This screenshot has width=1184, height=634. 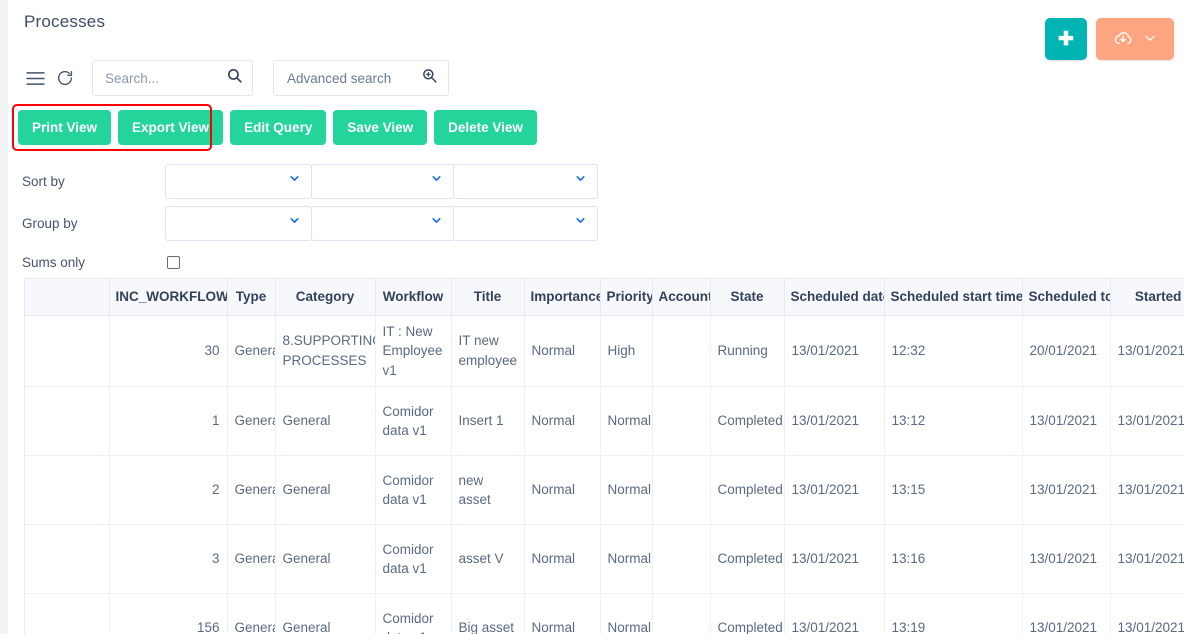 What do you see at coordinates (834, 297) in the screenshot?
I see `column-header-scheduled-date: Scheduled date` at bounding box center [834, 297].